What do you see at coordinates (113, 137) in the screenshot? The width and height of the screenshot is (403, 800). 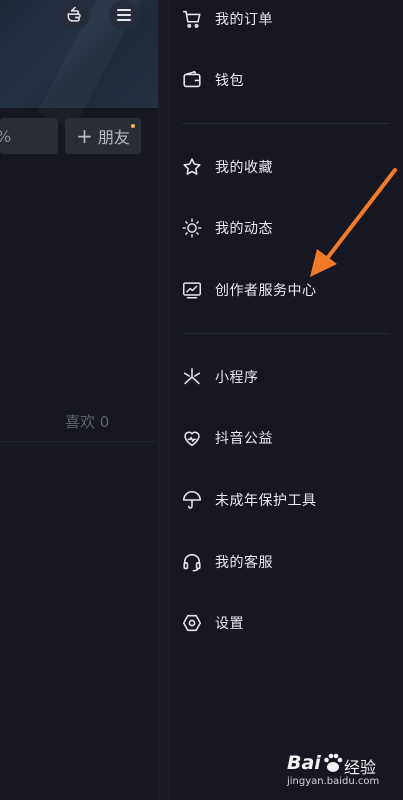 I see `add-friend-label: 朋友` at bounding box center [113, 137].